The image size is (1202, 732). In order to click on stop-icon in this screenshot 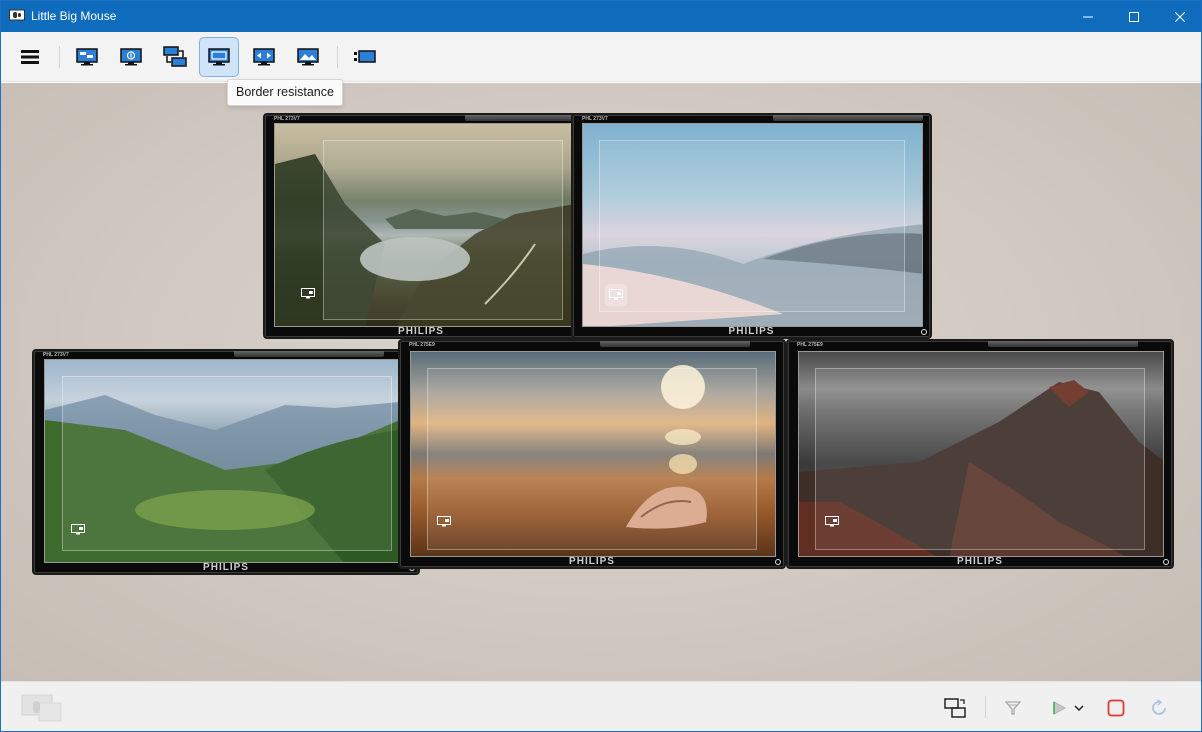, I will do `click(1116, 708)`.